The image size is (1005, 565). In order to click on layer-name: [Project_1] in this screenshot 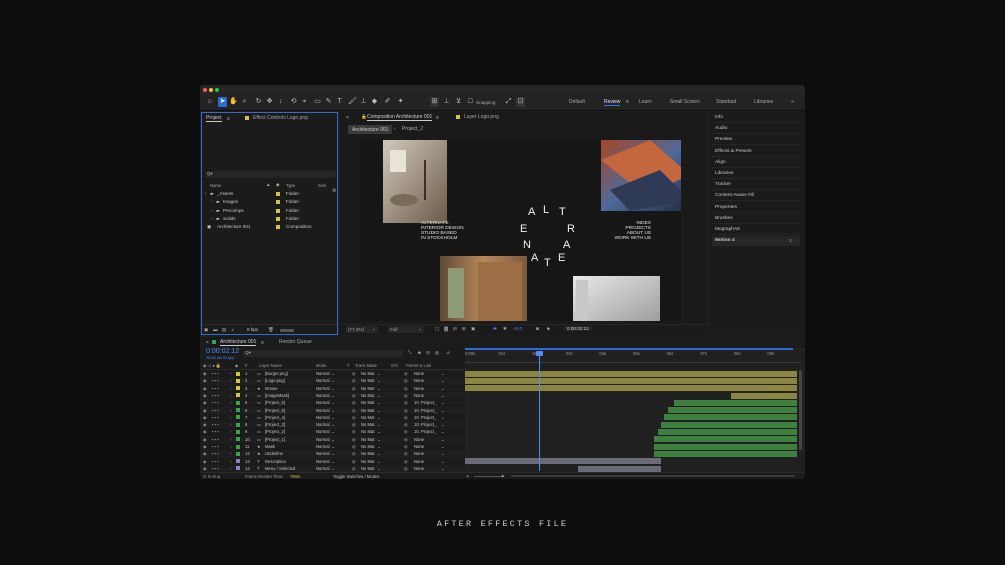, I will do `click(275, 439)`.